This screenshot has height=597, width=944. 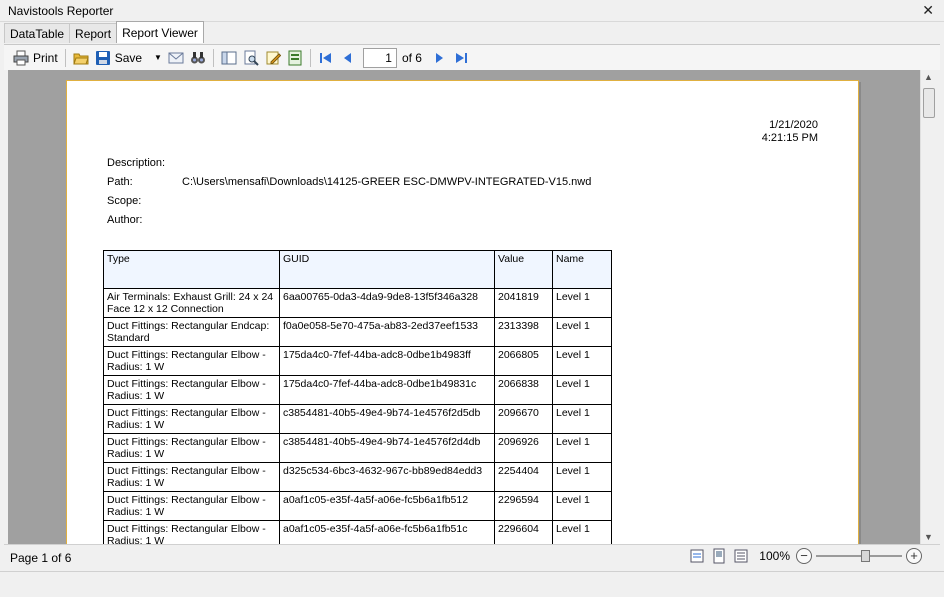 I want to click on chevron-down-icon: ▼, so click(x=158, y=57).